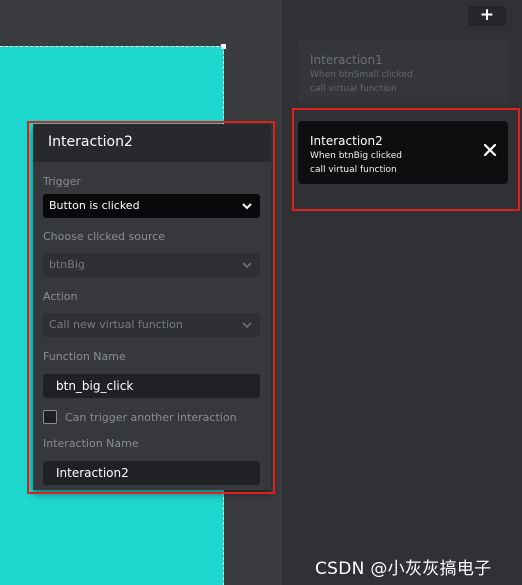  What do you see at coordinates (406, 159) in the screenshot?
I see `highlight-frame` at bounding box center [406, 159].